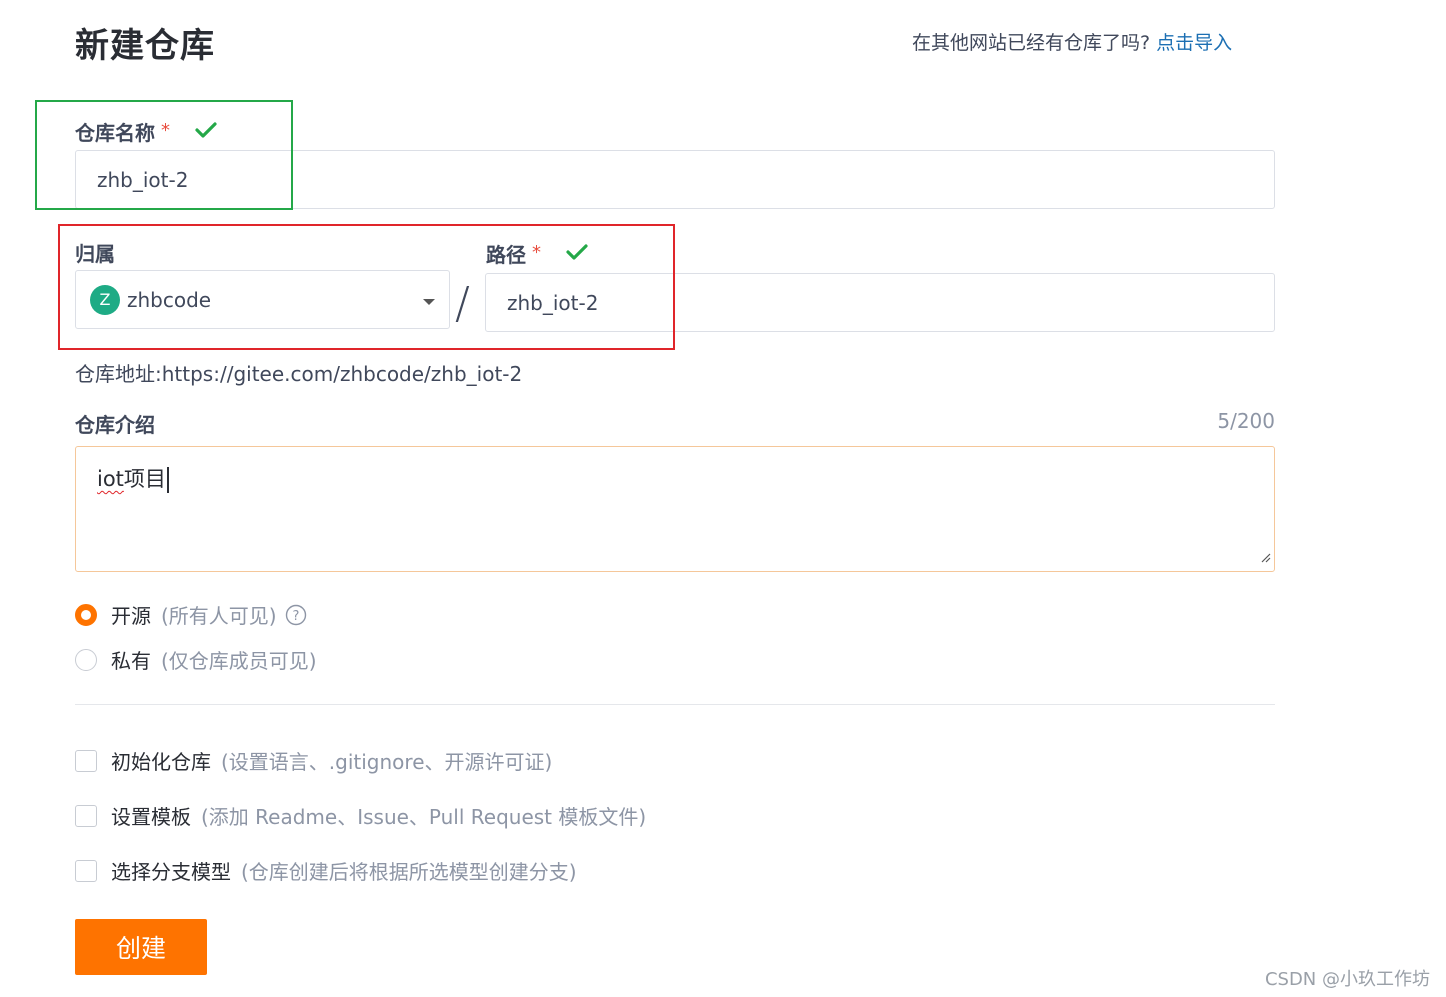 The height and width of the screenshot is (997, 1446). Describe the element at coordinates (110, 479) in the screenshot. I see `spellcheck-word: iot` at that location.